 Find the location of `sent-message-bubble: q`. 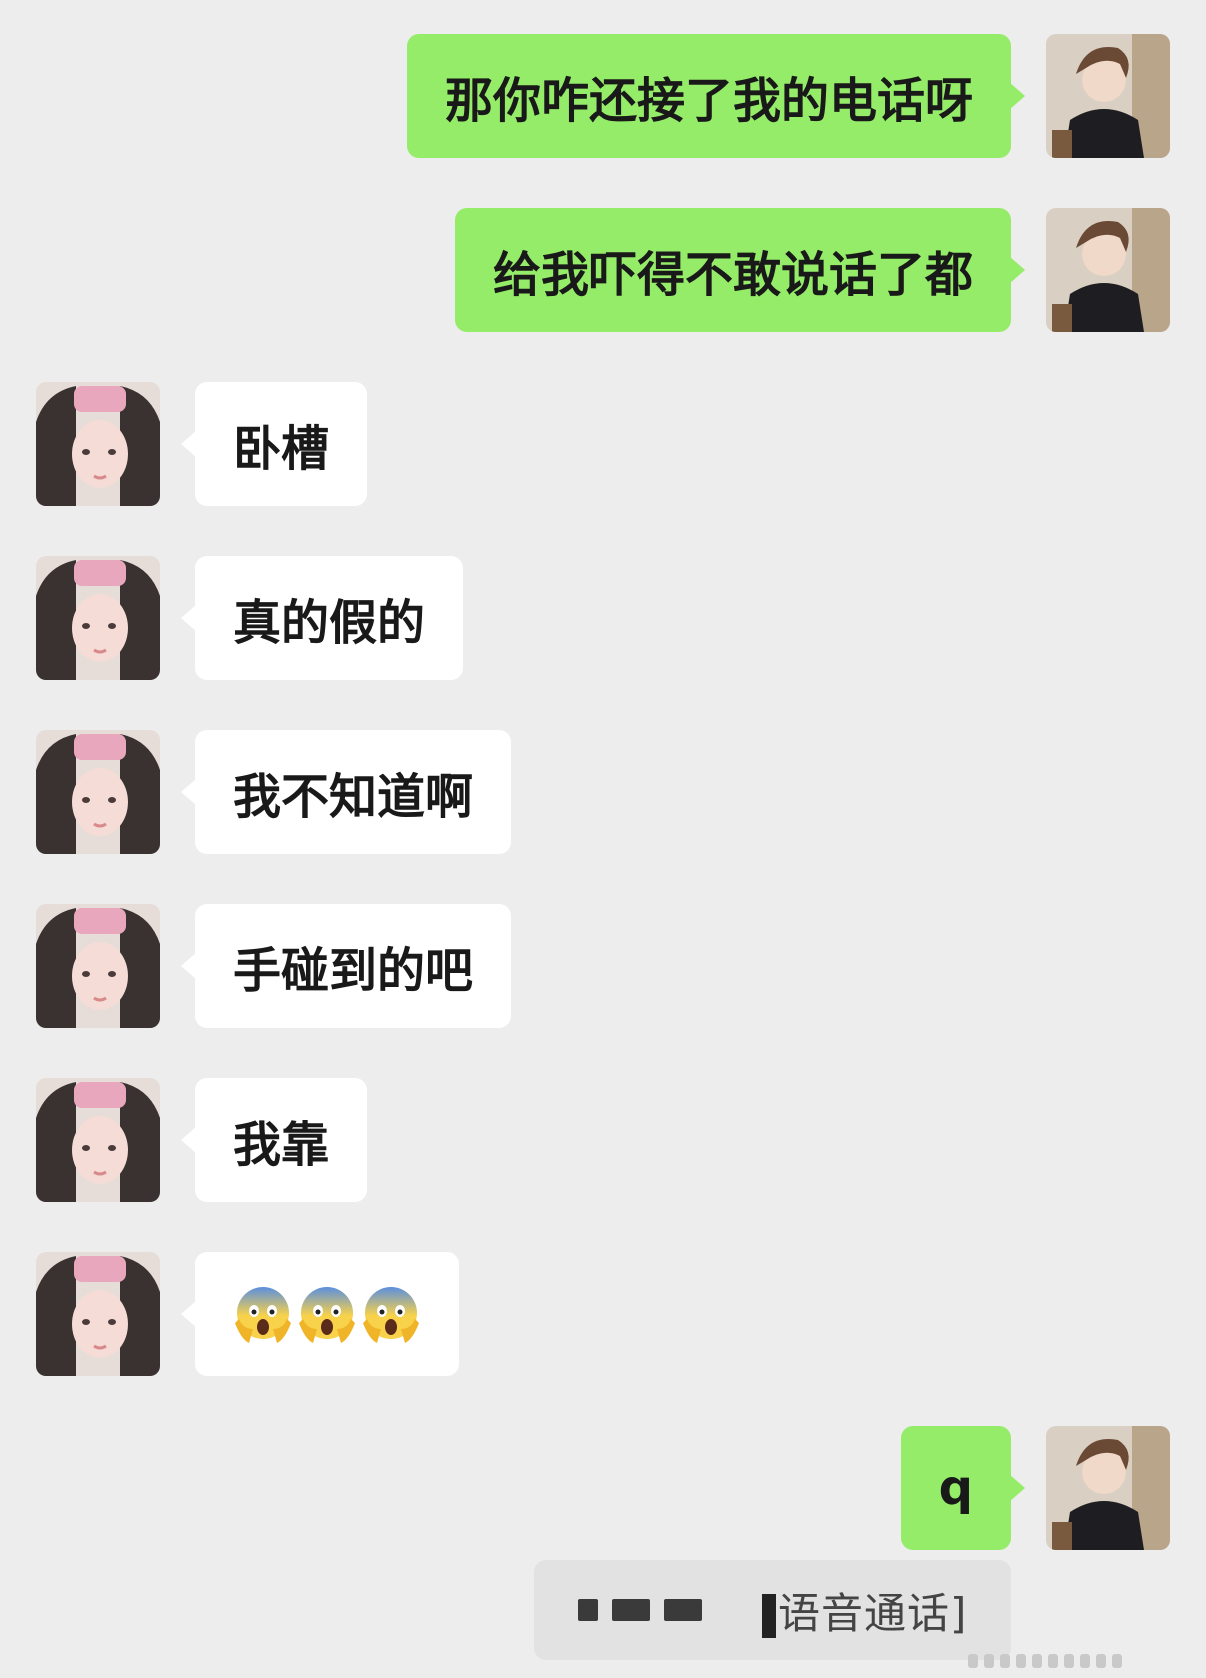

sent-message-bubble: q is located at coordinates (963, 1488).